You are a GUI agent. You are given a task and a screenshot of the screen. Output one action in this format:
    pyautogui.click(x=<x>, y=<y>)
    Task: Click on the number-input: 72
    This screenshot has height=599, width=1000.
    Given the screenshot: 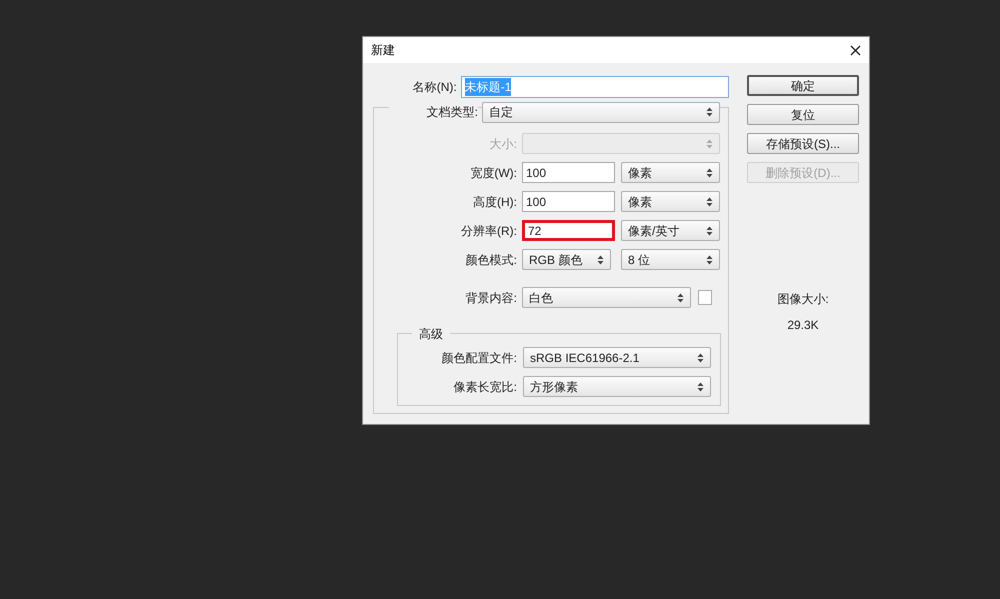 What is the action you would take?
    pyautogui.click(x=568, y=230)
    